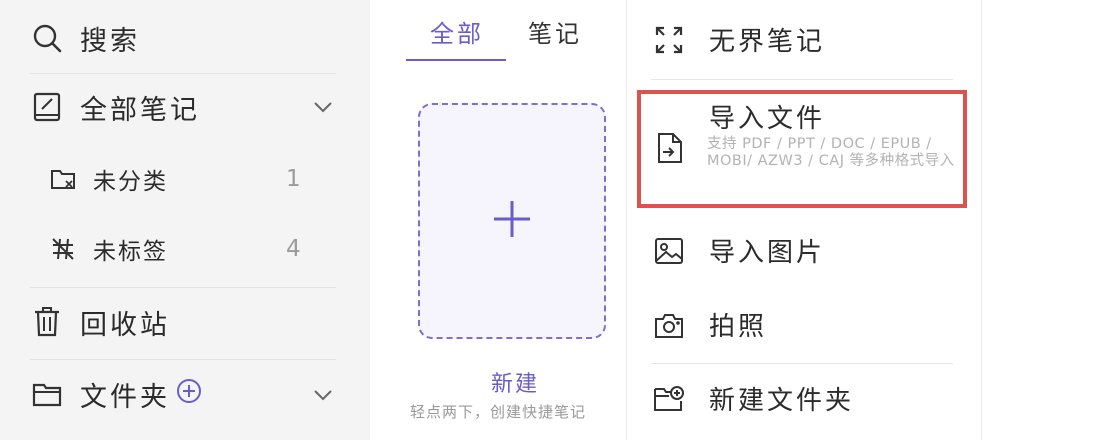  Describe the element at coordinates (125, 325) in the screenshot. I see `sidebar-item-label: 回收站` at that location.